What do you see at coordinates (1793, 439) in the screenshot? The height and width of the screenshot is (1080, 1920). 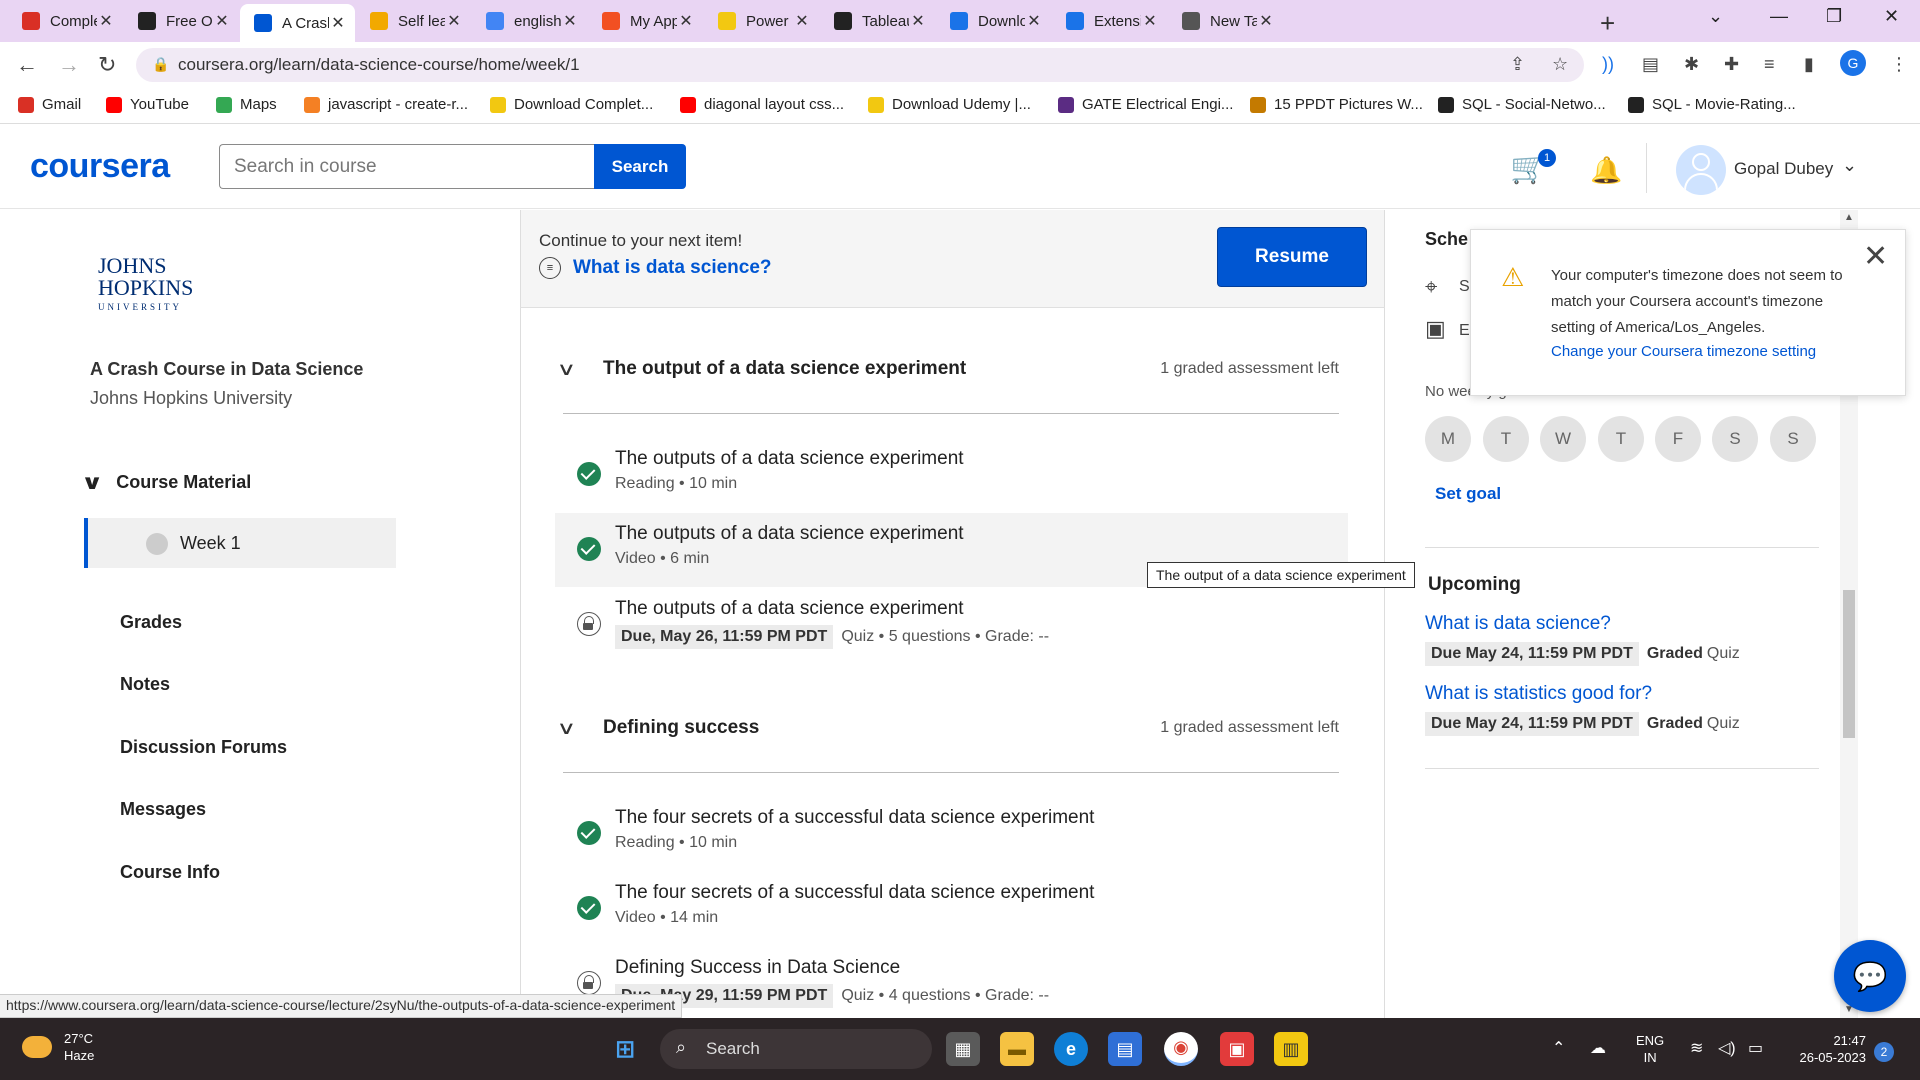 I see `day-sunday: S` at bounding box center [1793, 439].